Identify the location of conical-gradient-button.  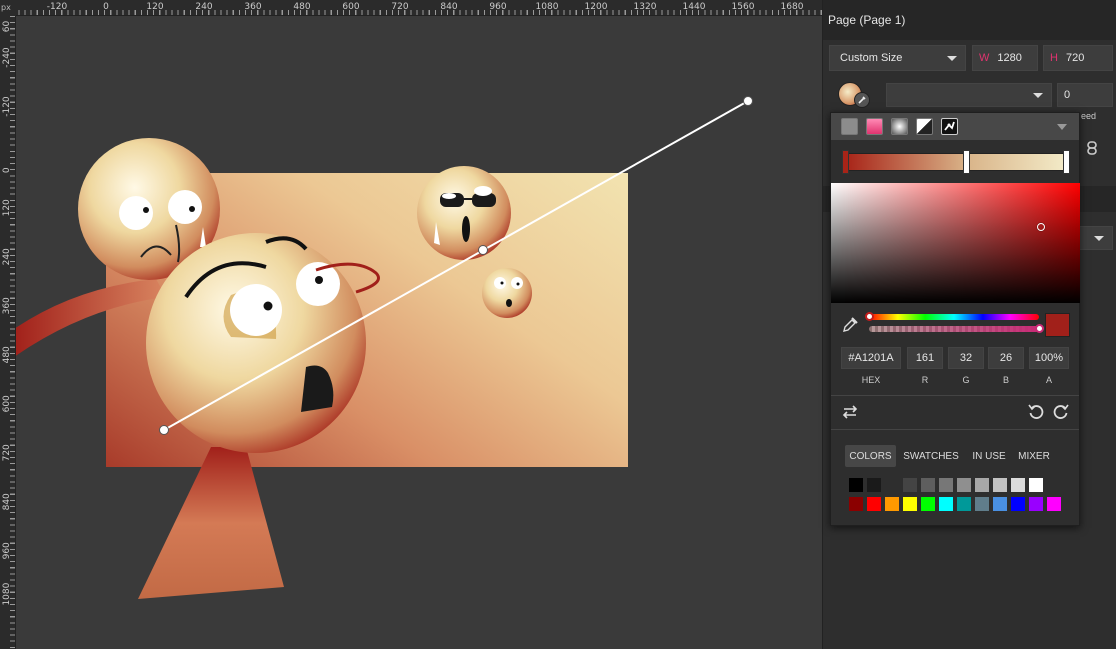
(924, 126).